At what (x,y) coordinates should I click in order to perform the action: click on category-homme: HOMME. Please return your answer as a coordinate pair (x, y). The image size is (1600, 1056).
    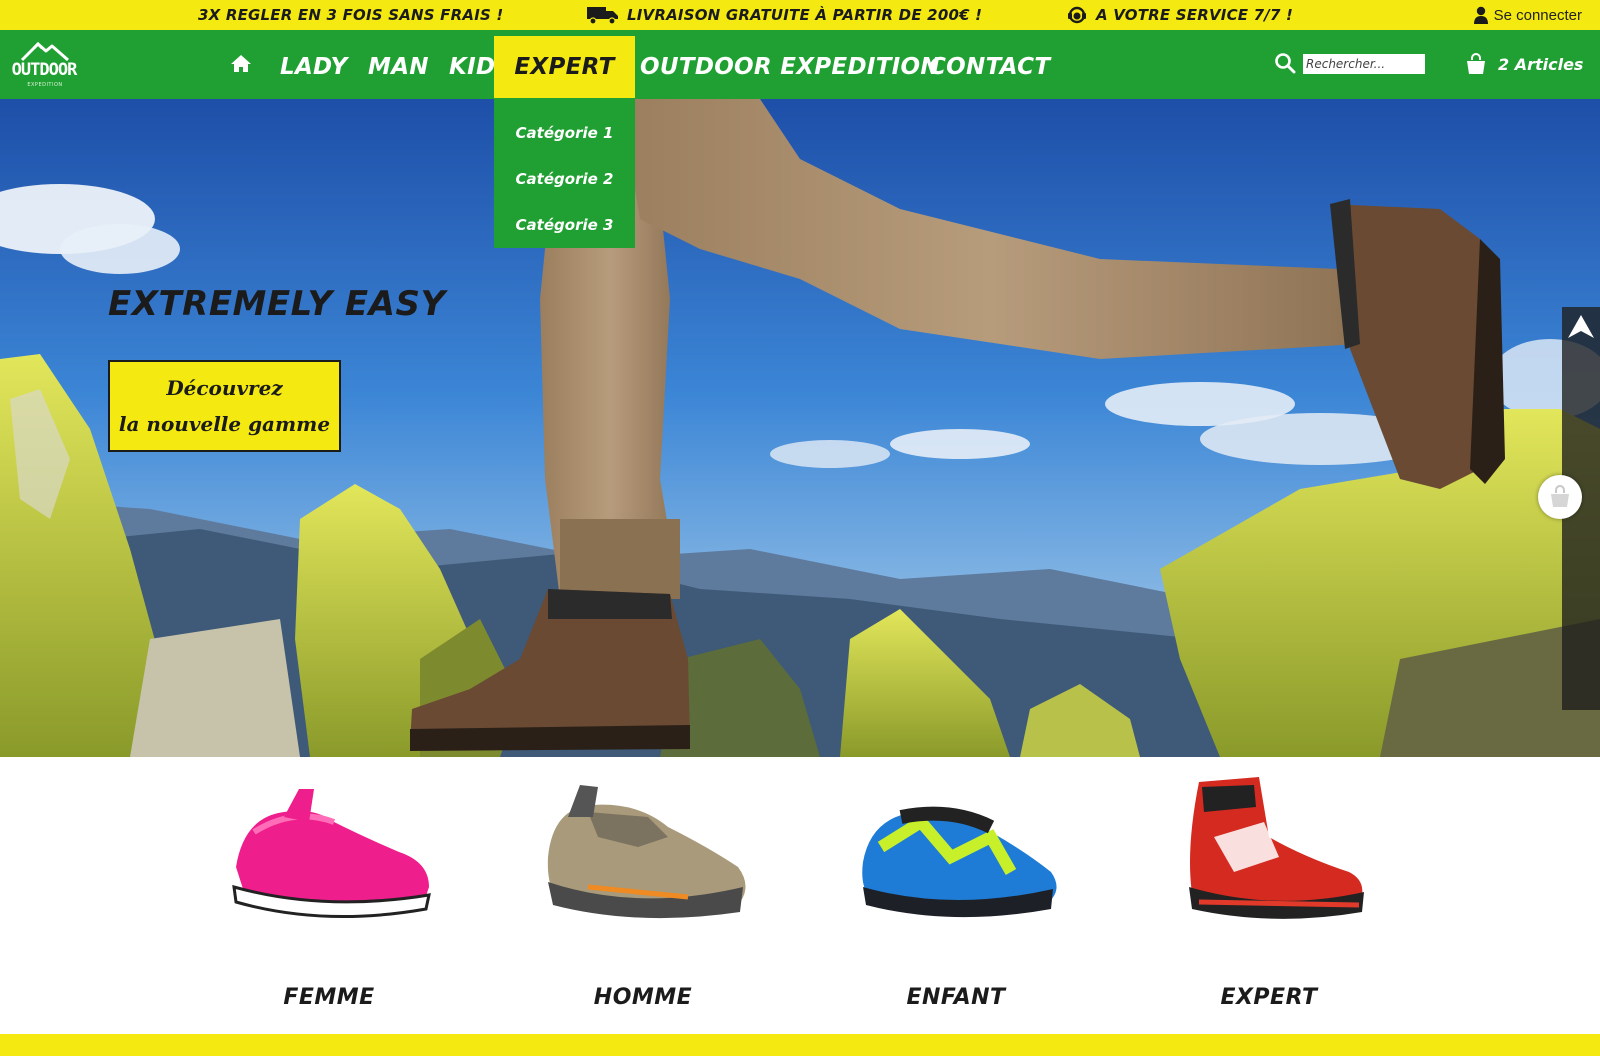
    Looking at the image, I should click on (643, 888).